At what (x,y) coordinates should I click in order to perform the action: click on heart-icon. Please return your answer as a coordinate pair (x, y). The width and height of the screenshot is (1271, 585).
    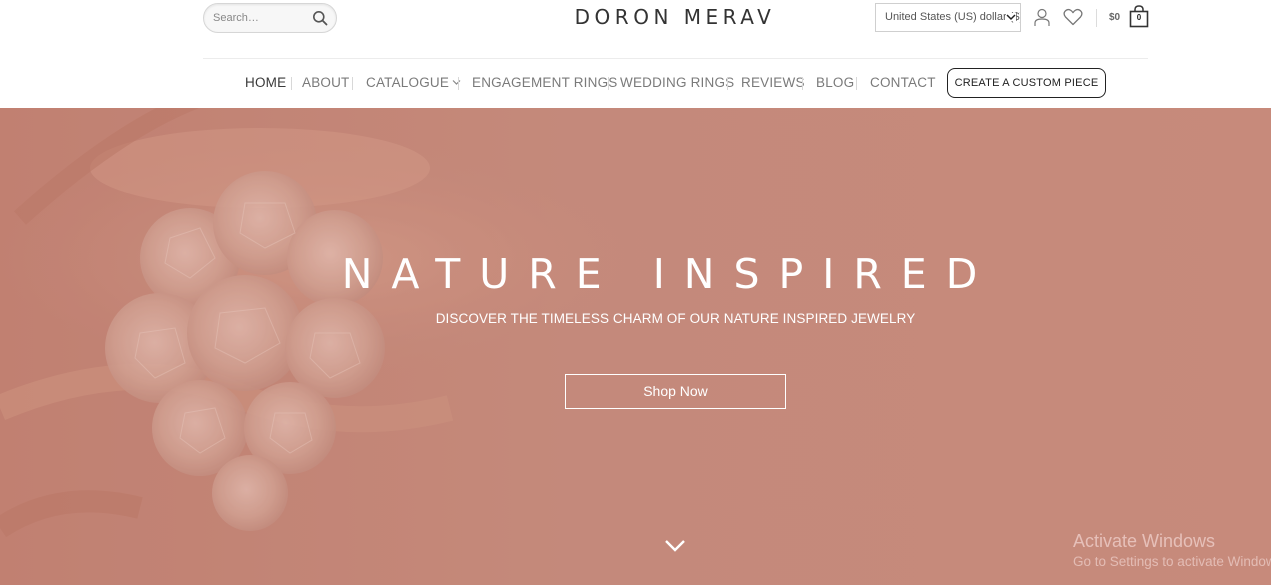
    Looking at the image, I should click on (1073, 17).